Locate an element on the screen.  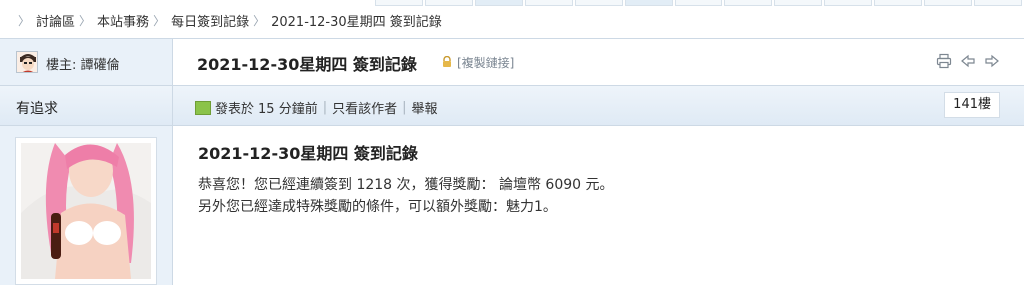
next-arrow-icon is located at coordinates (992, 61).